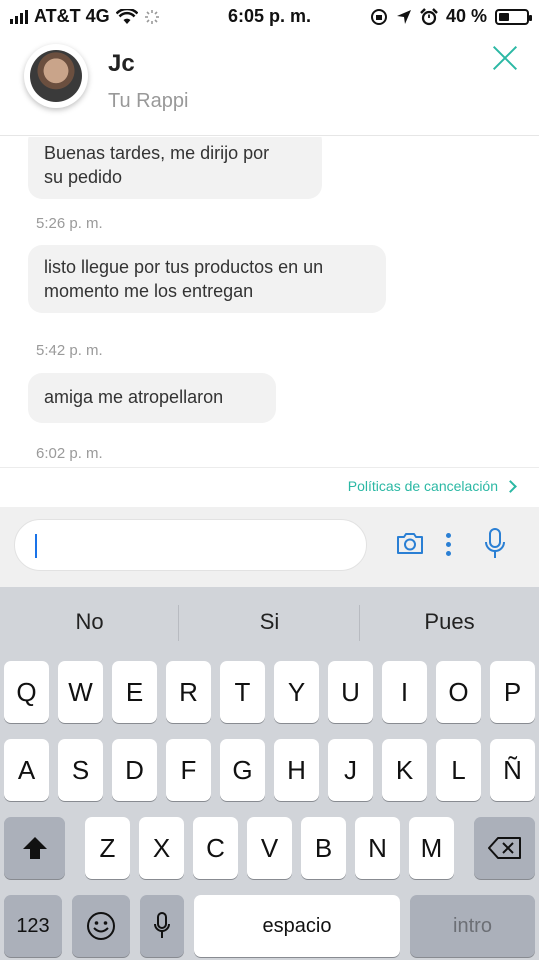 Image resolution: width=539 pixels, height=960 pixels. I want to click on predictive-bar: No Si Pues, so click(269, 623).